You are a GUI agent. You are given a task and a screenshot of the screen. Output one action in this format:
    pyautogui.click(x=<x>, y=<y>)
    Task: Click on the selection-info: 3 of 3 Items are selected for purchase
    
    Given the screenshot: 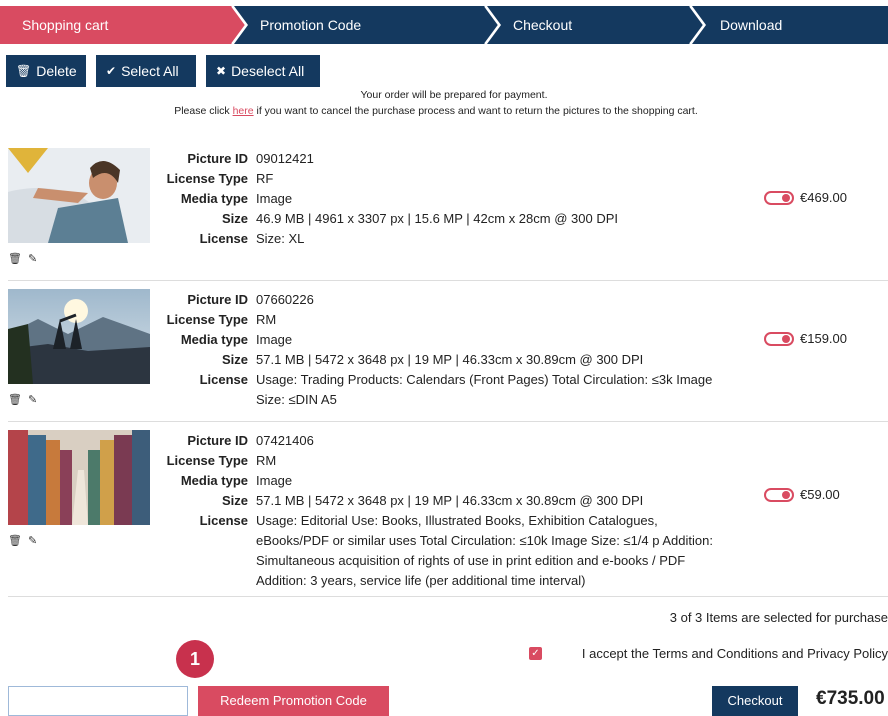 What is the action you would take?
    pyautogui.click(x=778, y=617)
    